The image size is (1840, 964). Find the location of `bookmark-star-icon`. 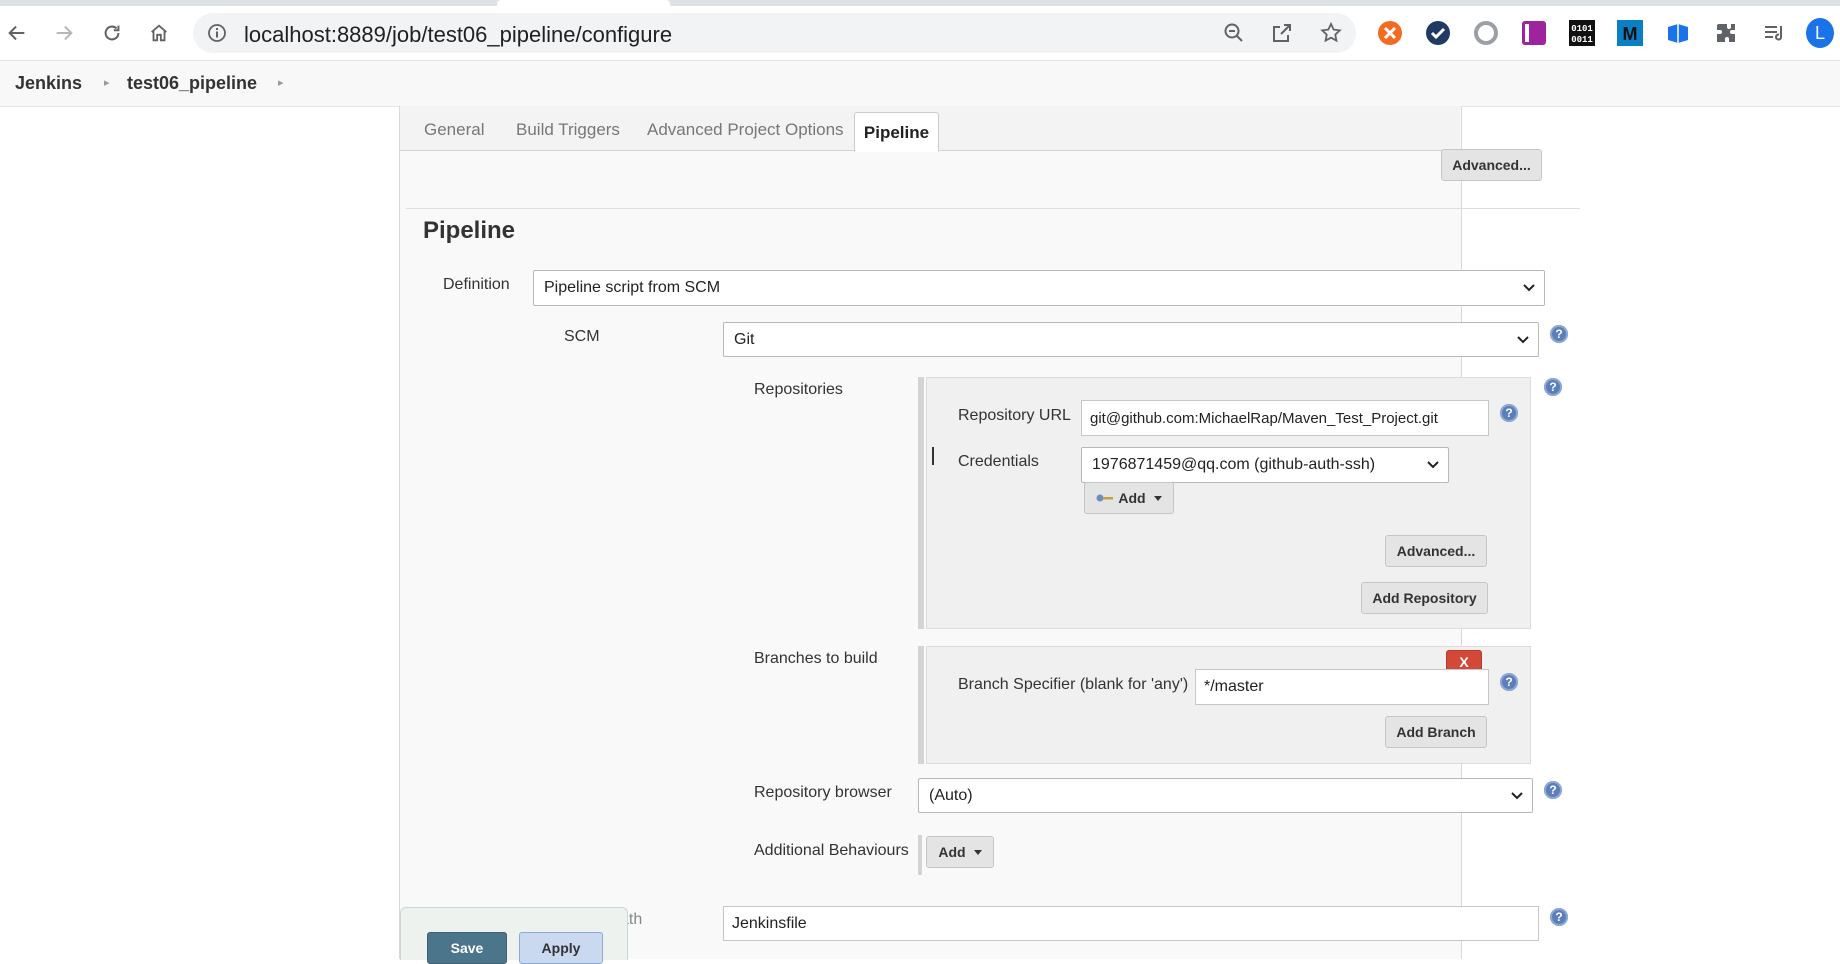

bookmark-star-icon is located at coordinates (1331, 33).